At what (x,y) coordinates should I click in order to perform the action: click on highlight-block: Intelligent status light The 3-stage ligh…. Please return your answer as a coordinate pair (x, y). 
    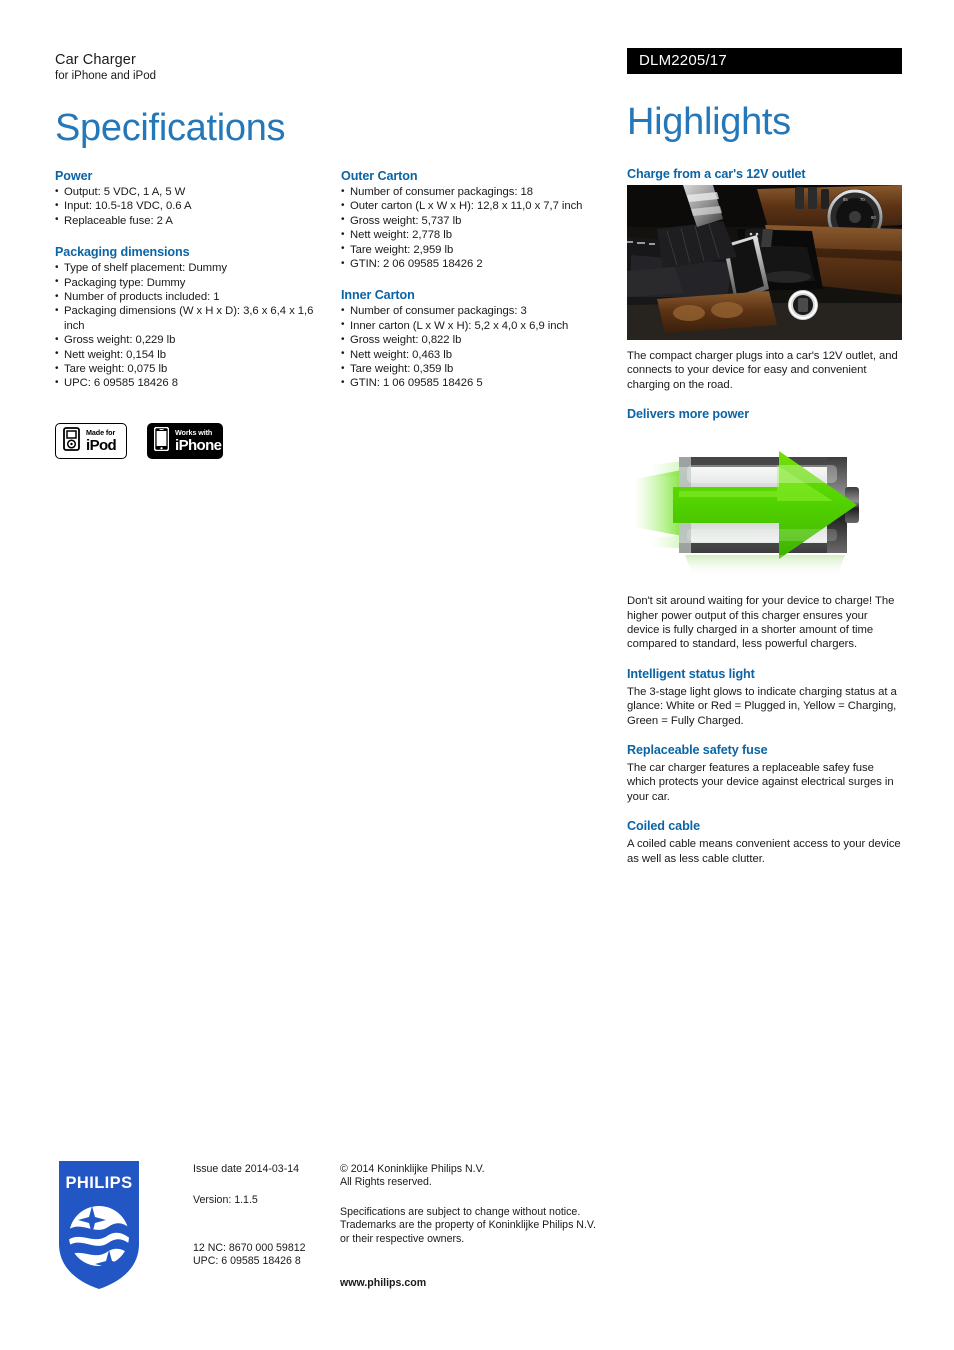
    Looking at the image, I should click on (764, 697).